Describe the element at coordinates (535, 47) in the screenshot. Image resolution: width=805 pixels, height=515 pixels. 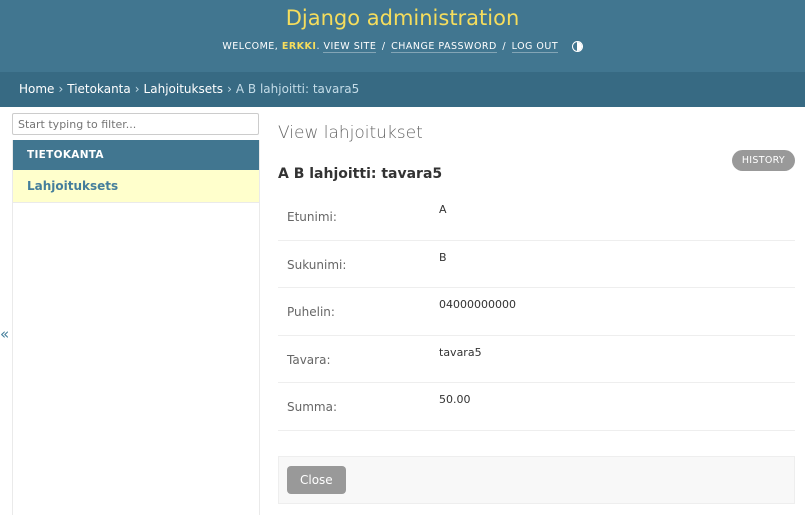
I see `log-out-link: LOG OUT` at that location.